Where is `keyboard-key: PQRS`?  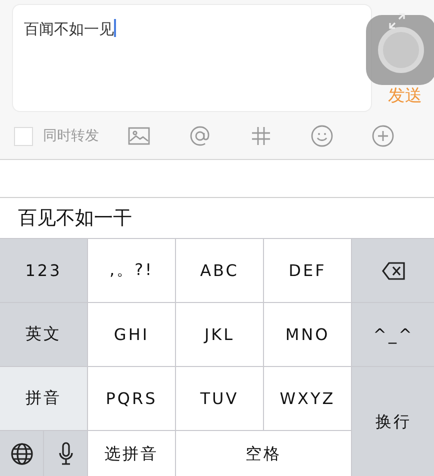
keyboard-key: PQRS is located at coordinates (131, 398).